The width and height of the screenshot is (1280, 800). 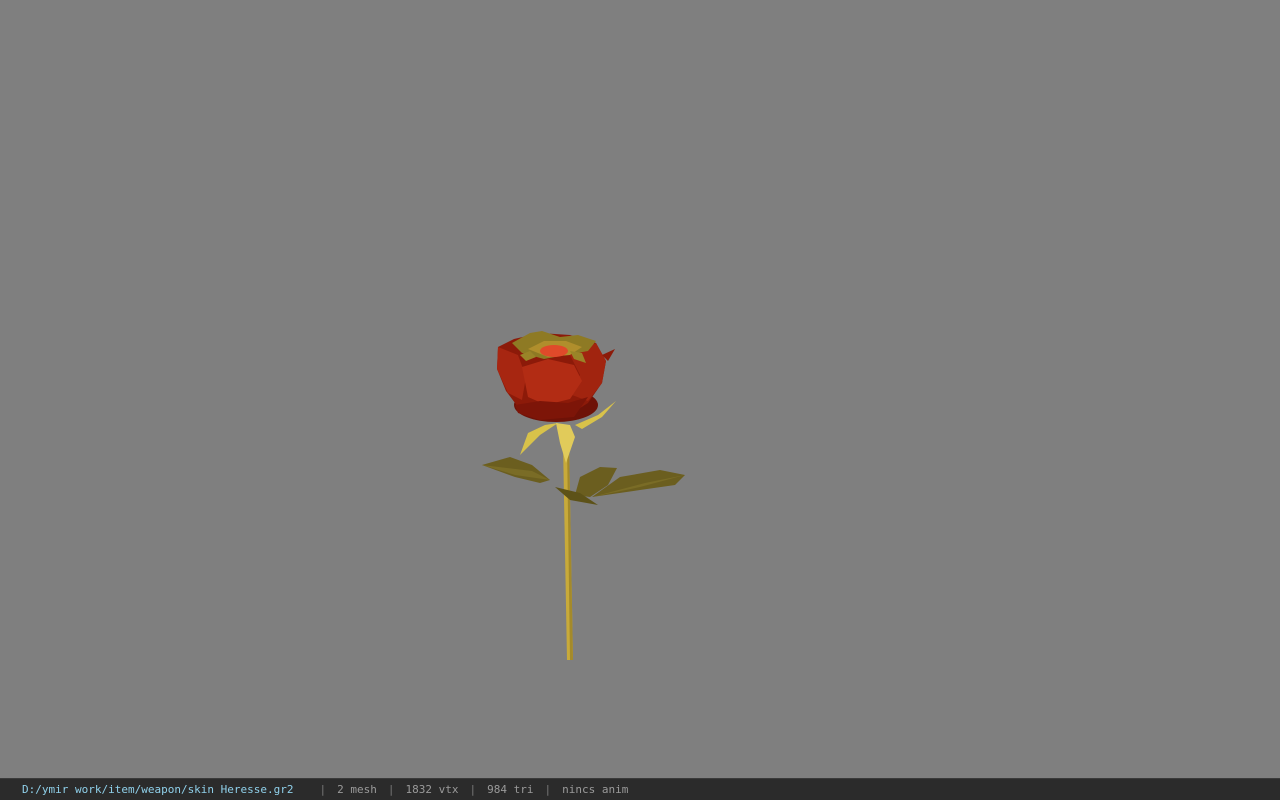 What do you see at coordinates (595, 789) in the screenshot?
I see `status-animation: nincs anim` at bounding box center [595, 789].